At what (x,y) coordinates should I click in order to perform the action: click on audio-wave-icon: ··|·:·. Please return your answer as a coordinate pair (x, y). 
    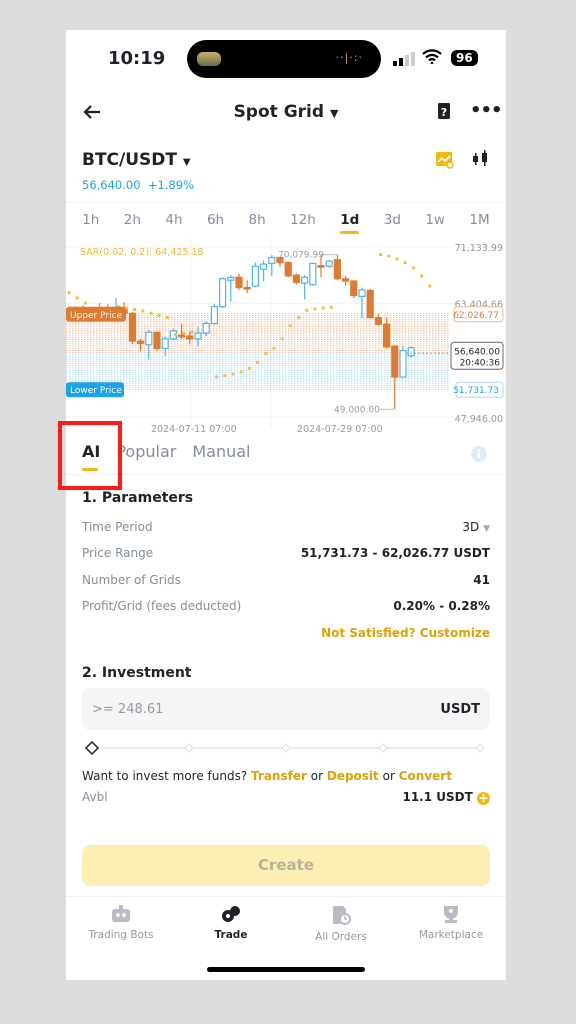
    Looking at the image, I should click on (349, 57).